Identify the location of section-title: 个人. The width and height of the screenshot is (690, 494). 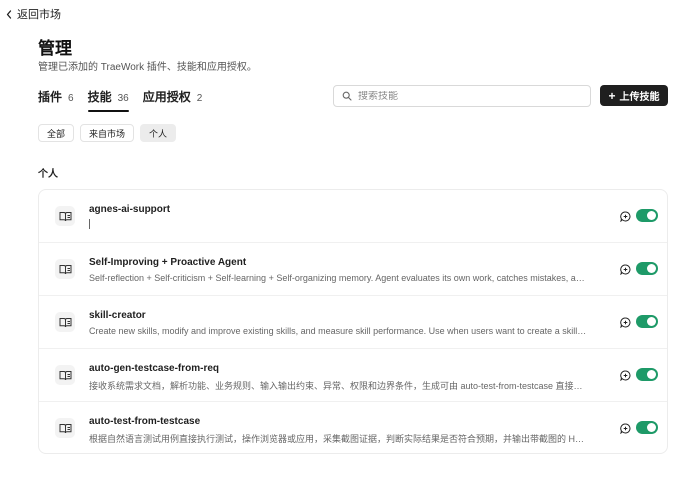
(48, 174).